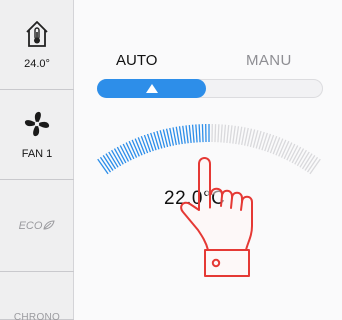 The width and height of the screenshot is (342, 320). What do you see at coordinates (269, 60) in the screenshot?
I see `mode-manu-label: MANU` at bounding box center [269, 60].